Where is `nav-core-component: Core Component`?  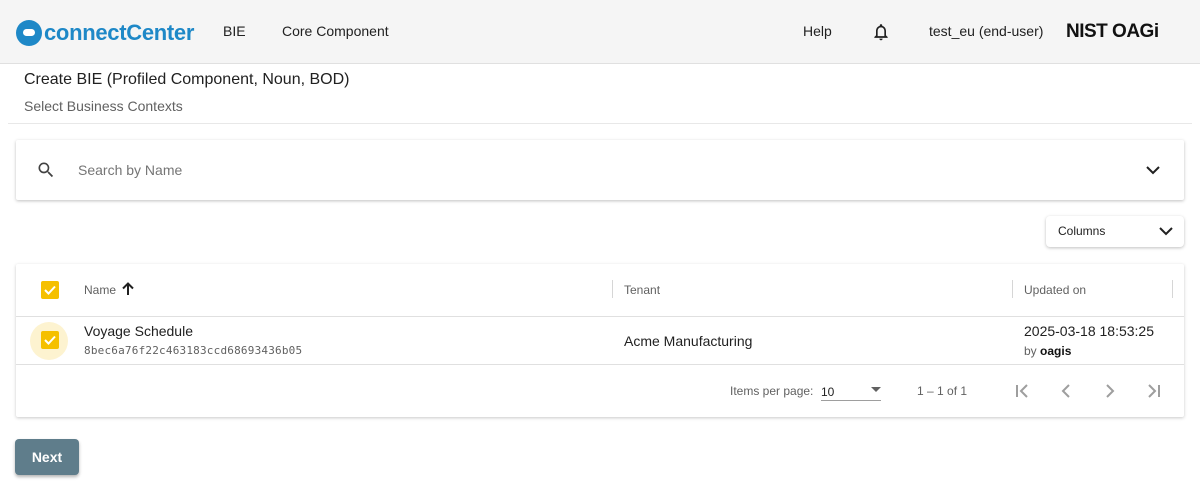 nav-core-component: Core Component is located at coordinates (335, 31).